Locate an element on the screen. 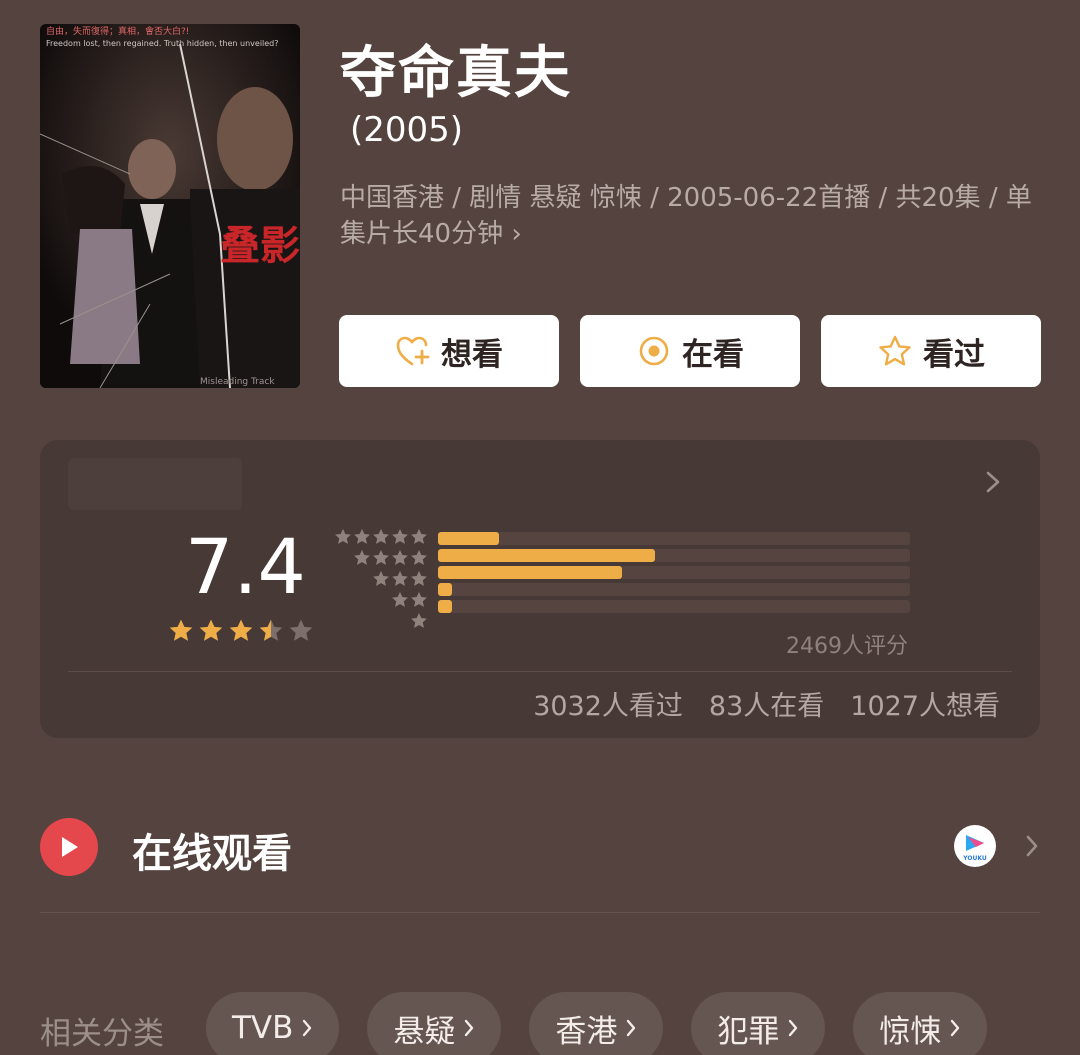  youku-logo-text: YOUKU is located at coordinates (974, 858).